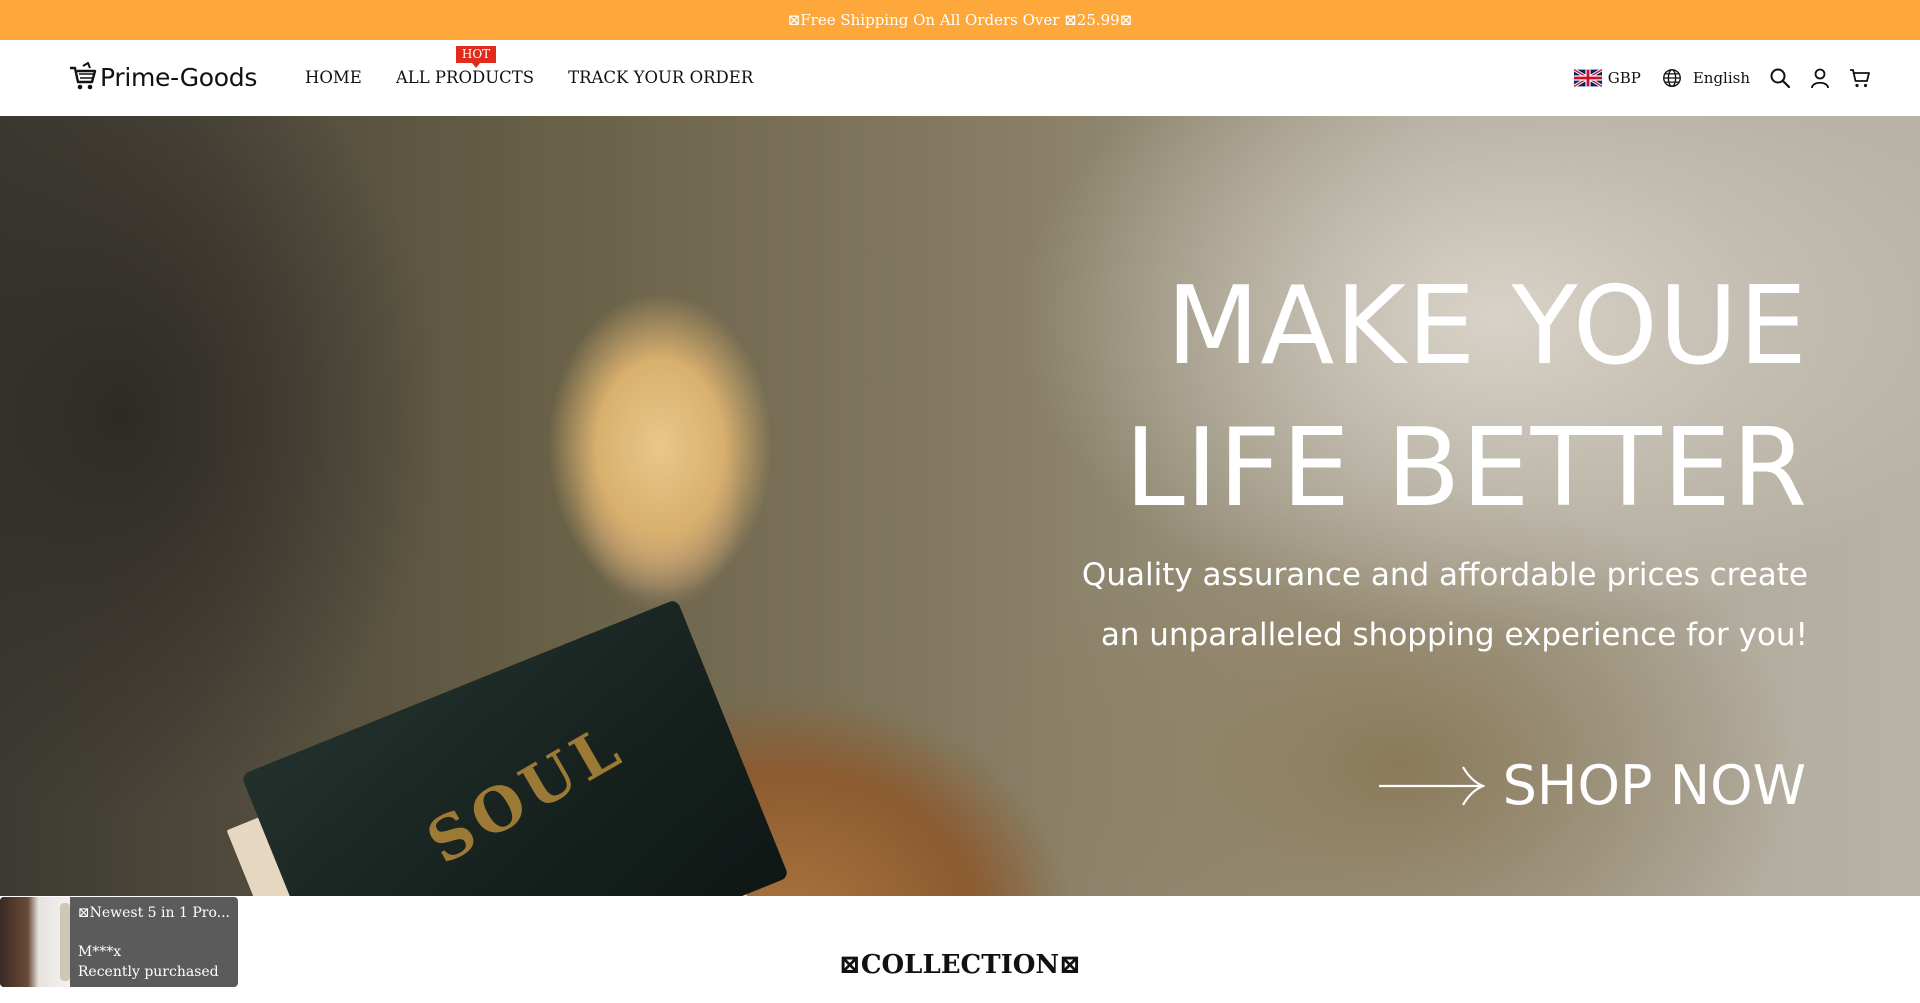 The width and height of the screenshot is (1920, 1003). Describe the element at coordinates (1672, 78) in the screenshot. I see `globe-icon` at that location.